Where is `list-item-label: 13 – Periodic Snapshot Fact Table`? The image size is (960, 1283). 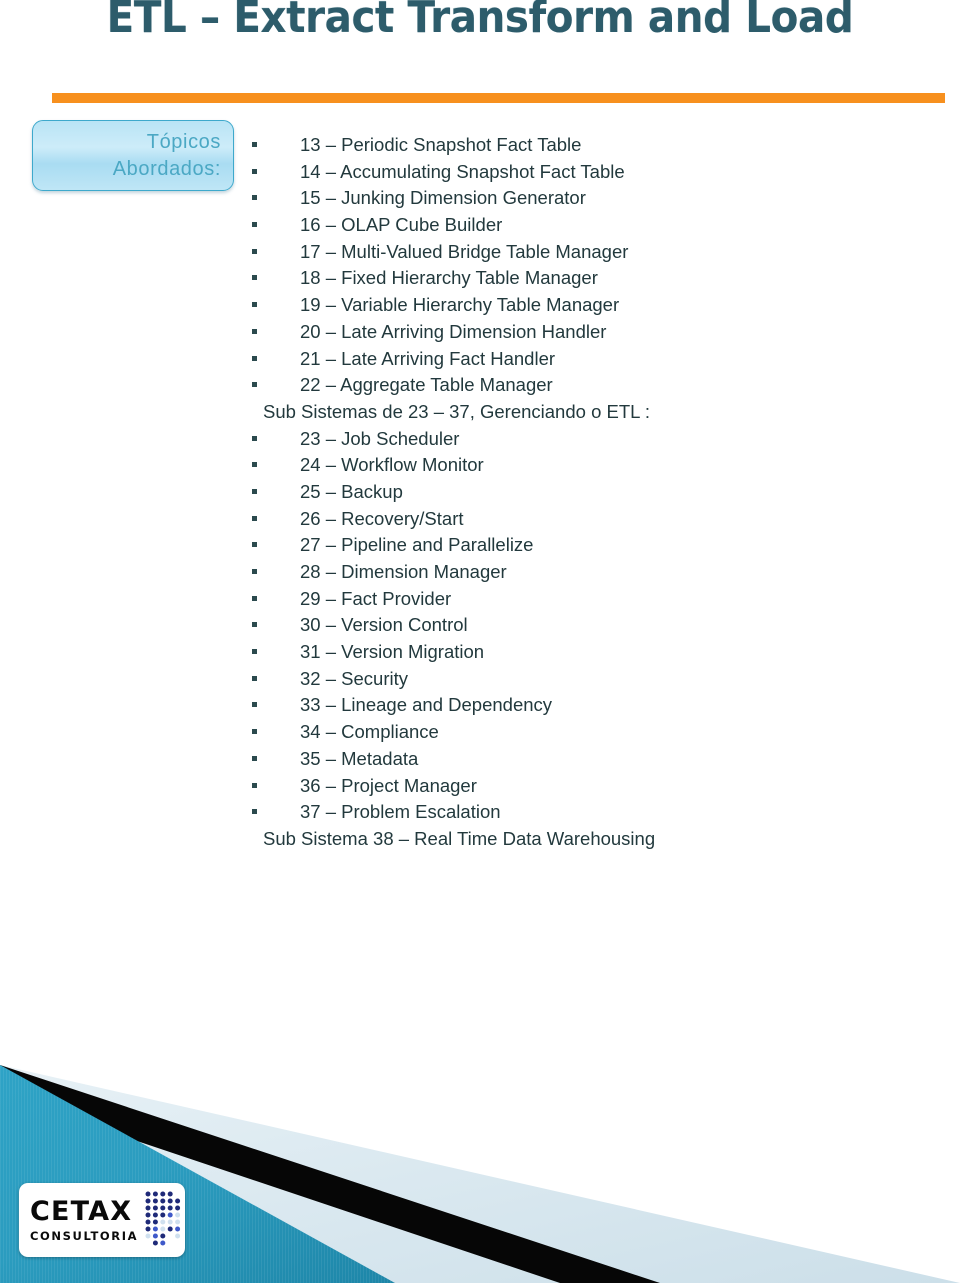
list-item-label: 13 – Periodic Snapshot Fact Table is located at coordinates (441, 144).